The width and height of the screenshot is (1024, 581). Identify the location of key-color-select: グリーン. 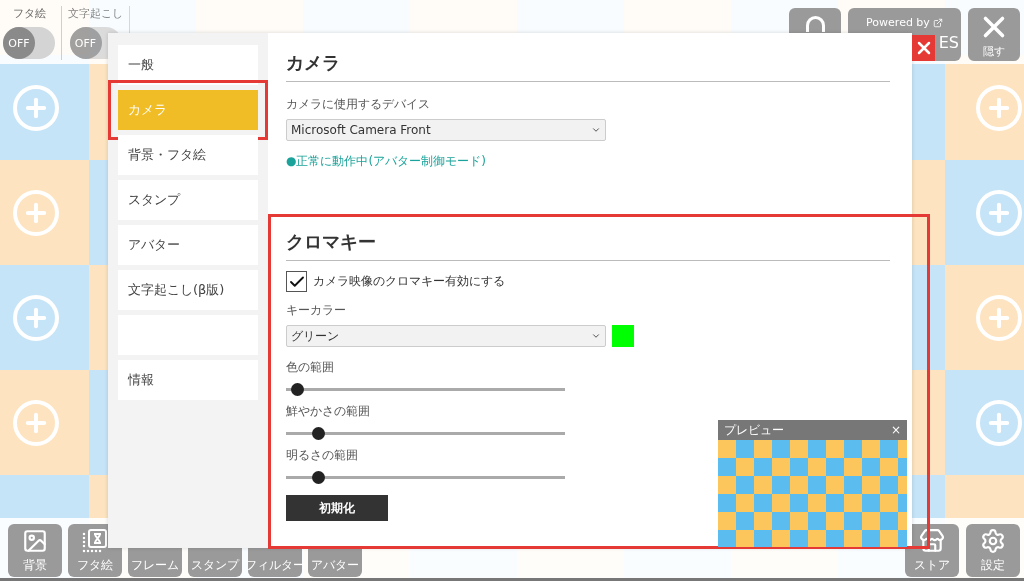
(446, 336).